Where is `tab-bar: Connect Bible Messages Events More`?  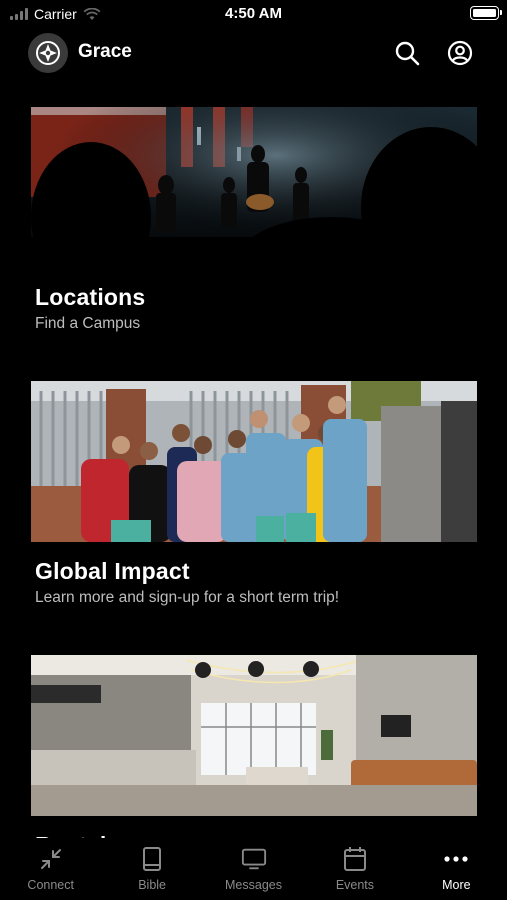
tab-bar: Connect Bible Messages Events More is located at coordinates (253, 869).